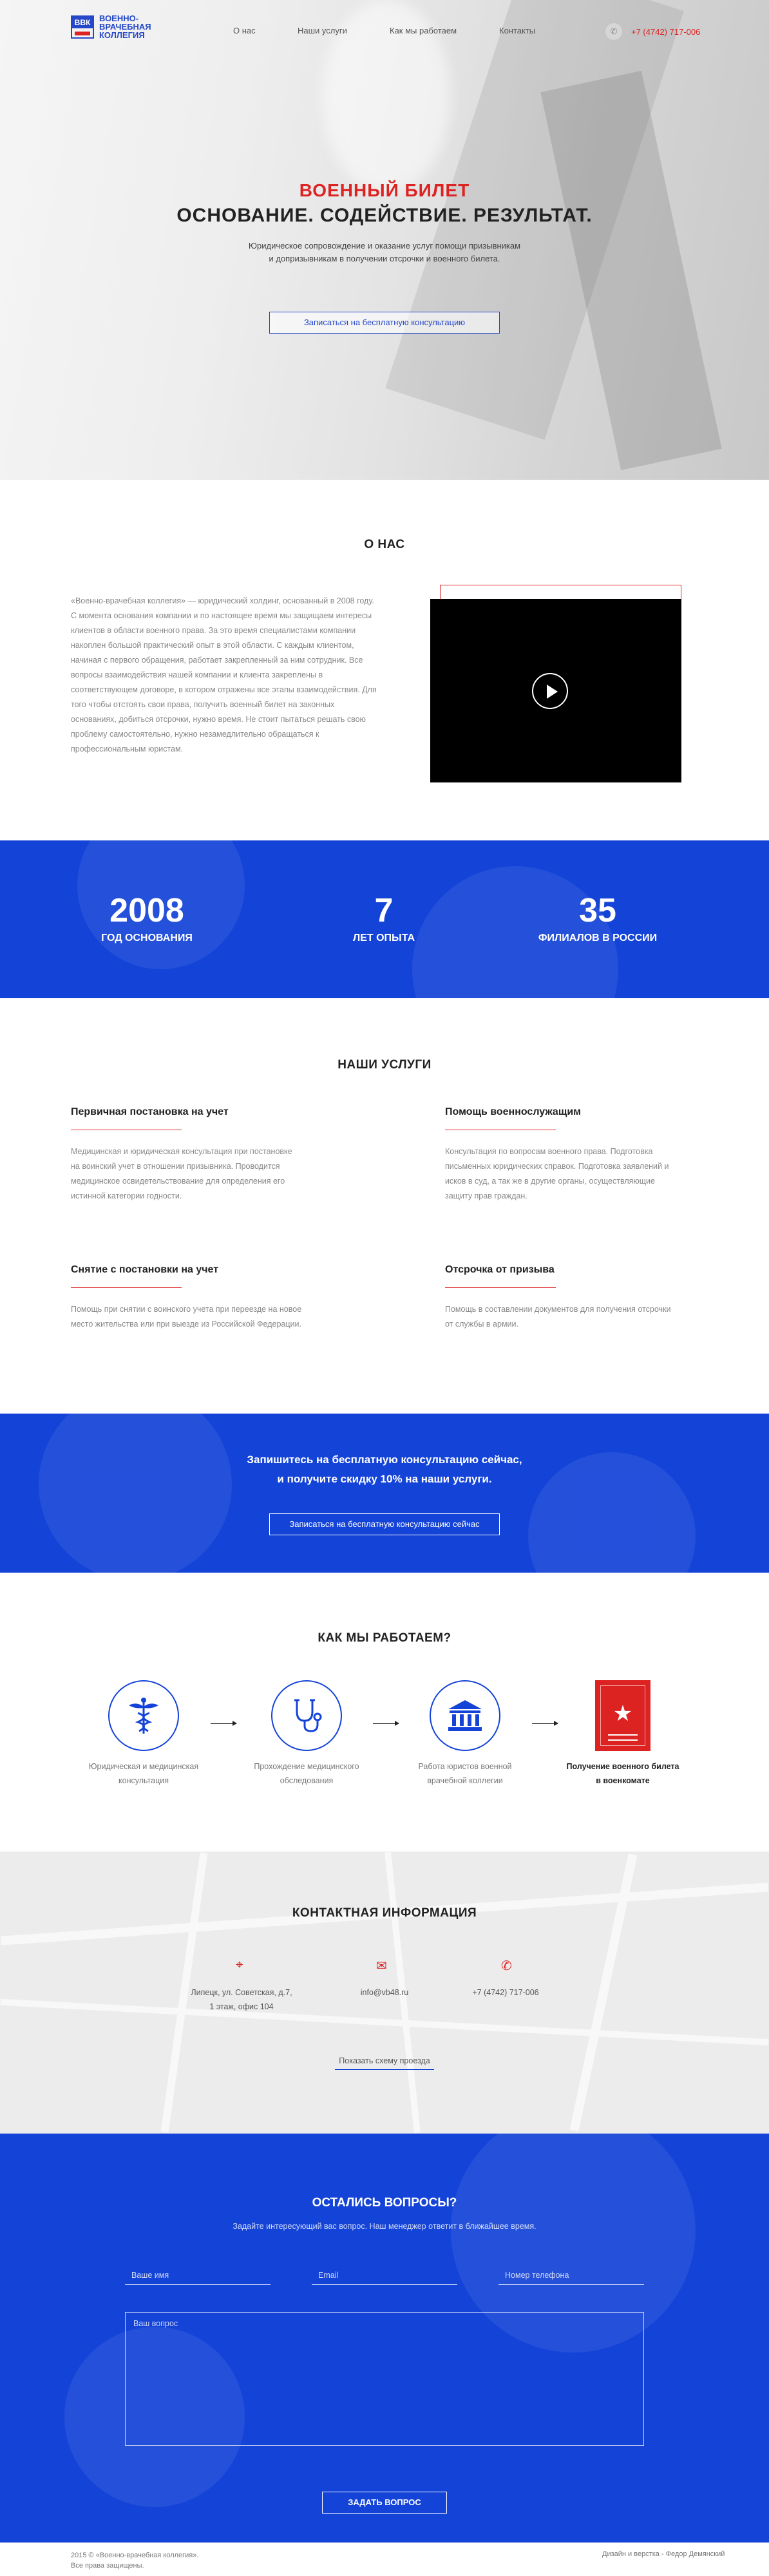 This screenshot has height=2576, width=769. I want to click on phone-input, so click(571, 2275).